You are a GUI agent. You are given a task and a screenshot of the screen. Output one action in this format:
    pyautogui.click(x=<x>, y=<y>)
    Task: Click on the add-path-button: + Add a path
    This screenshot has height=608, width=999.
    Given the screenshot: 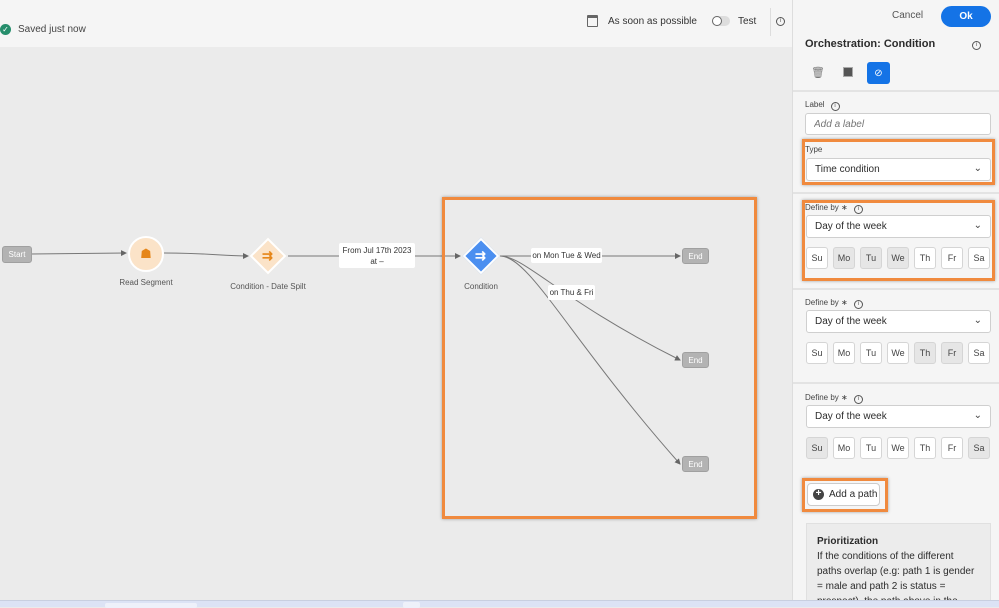 What is the action you would take?
    pyautogui.click(x=843, y=494)
    